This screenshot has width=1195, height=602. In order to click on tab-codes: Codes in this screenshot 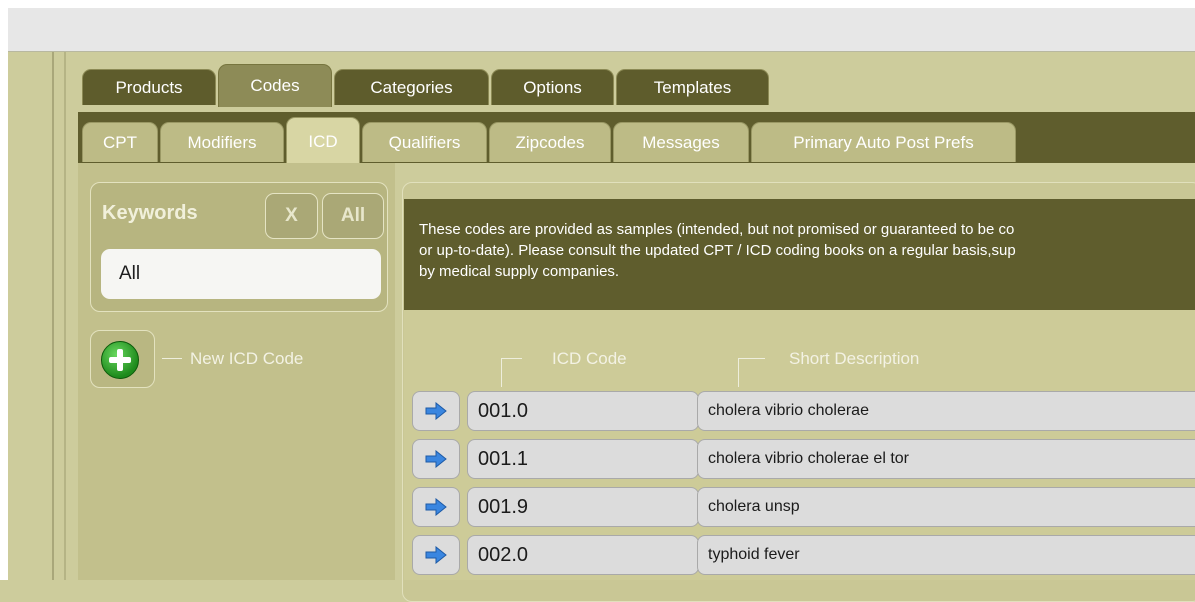, I will do `click(275, 85)`.